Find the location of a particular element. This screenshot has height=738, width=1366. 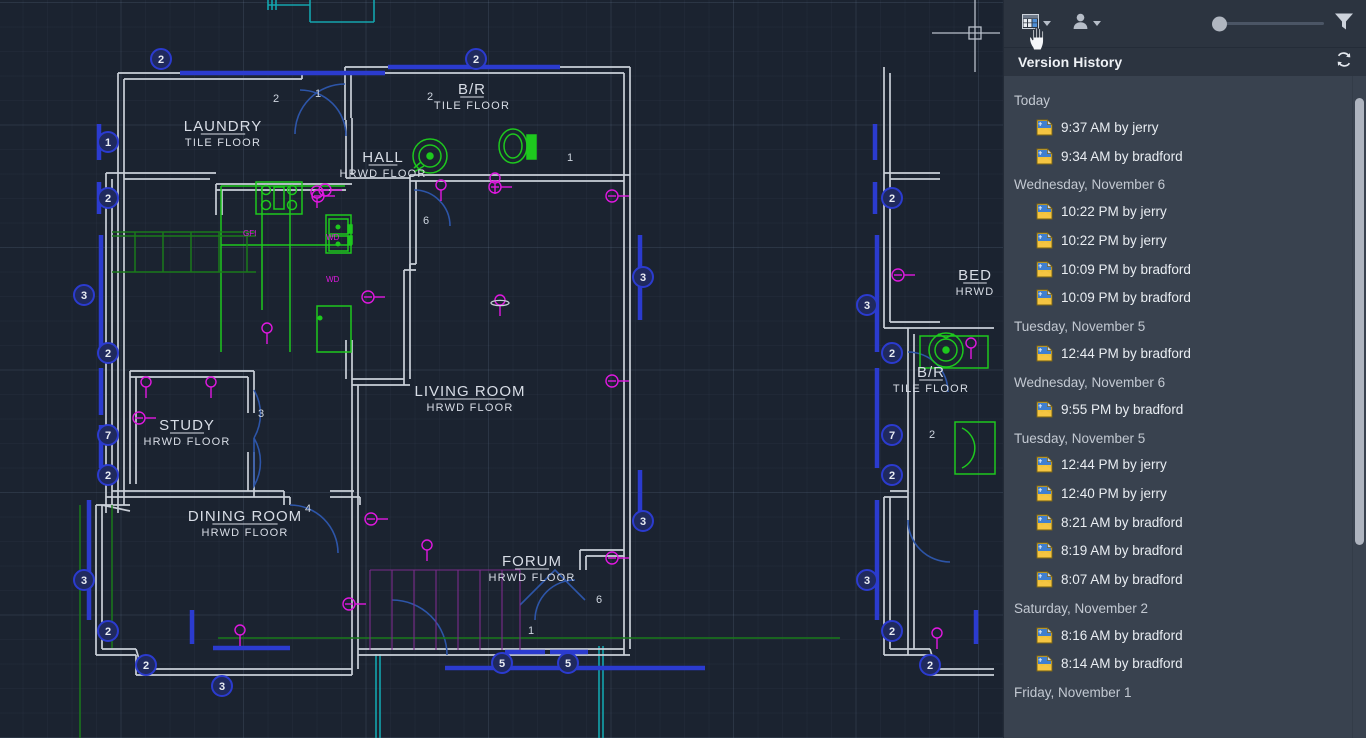

dimension-bubble: 1 is located at coordinates (108, 142).